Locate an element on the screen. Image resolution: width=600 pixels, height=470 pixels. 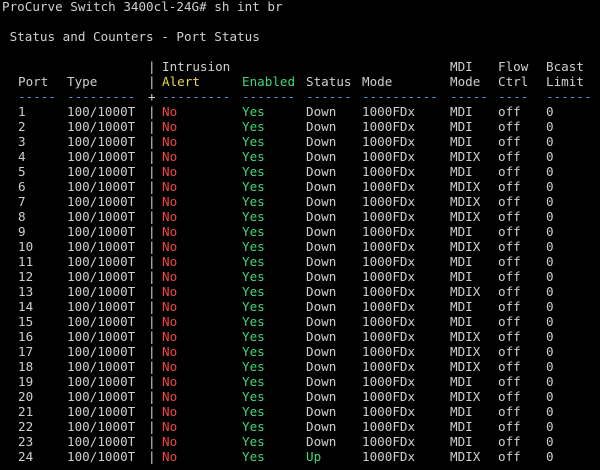
port-number-cell: 21 is located at coordinates (26, 411).